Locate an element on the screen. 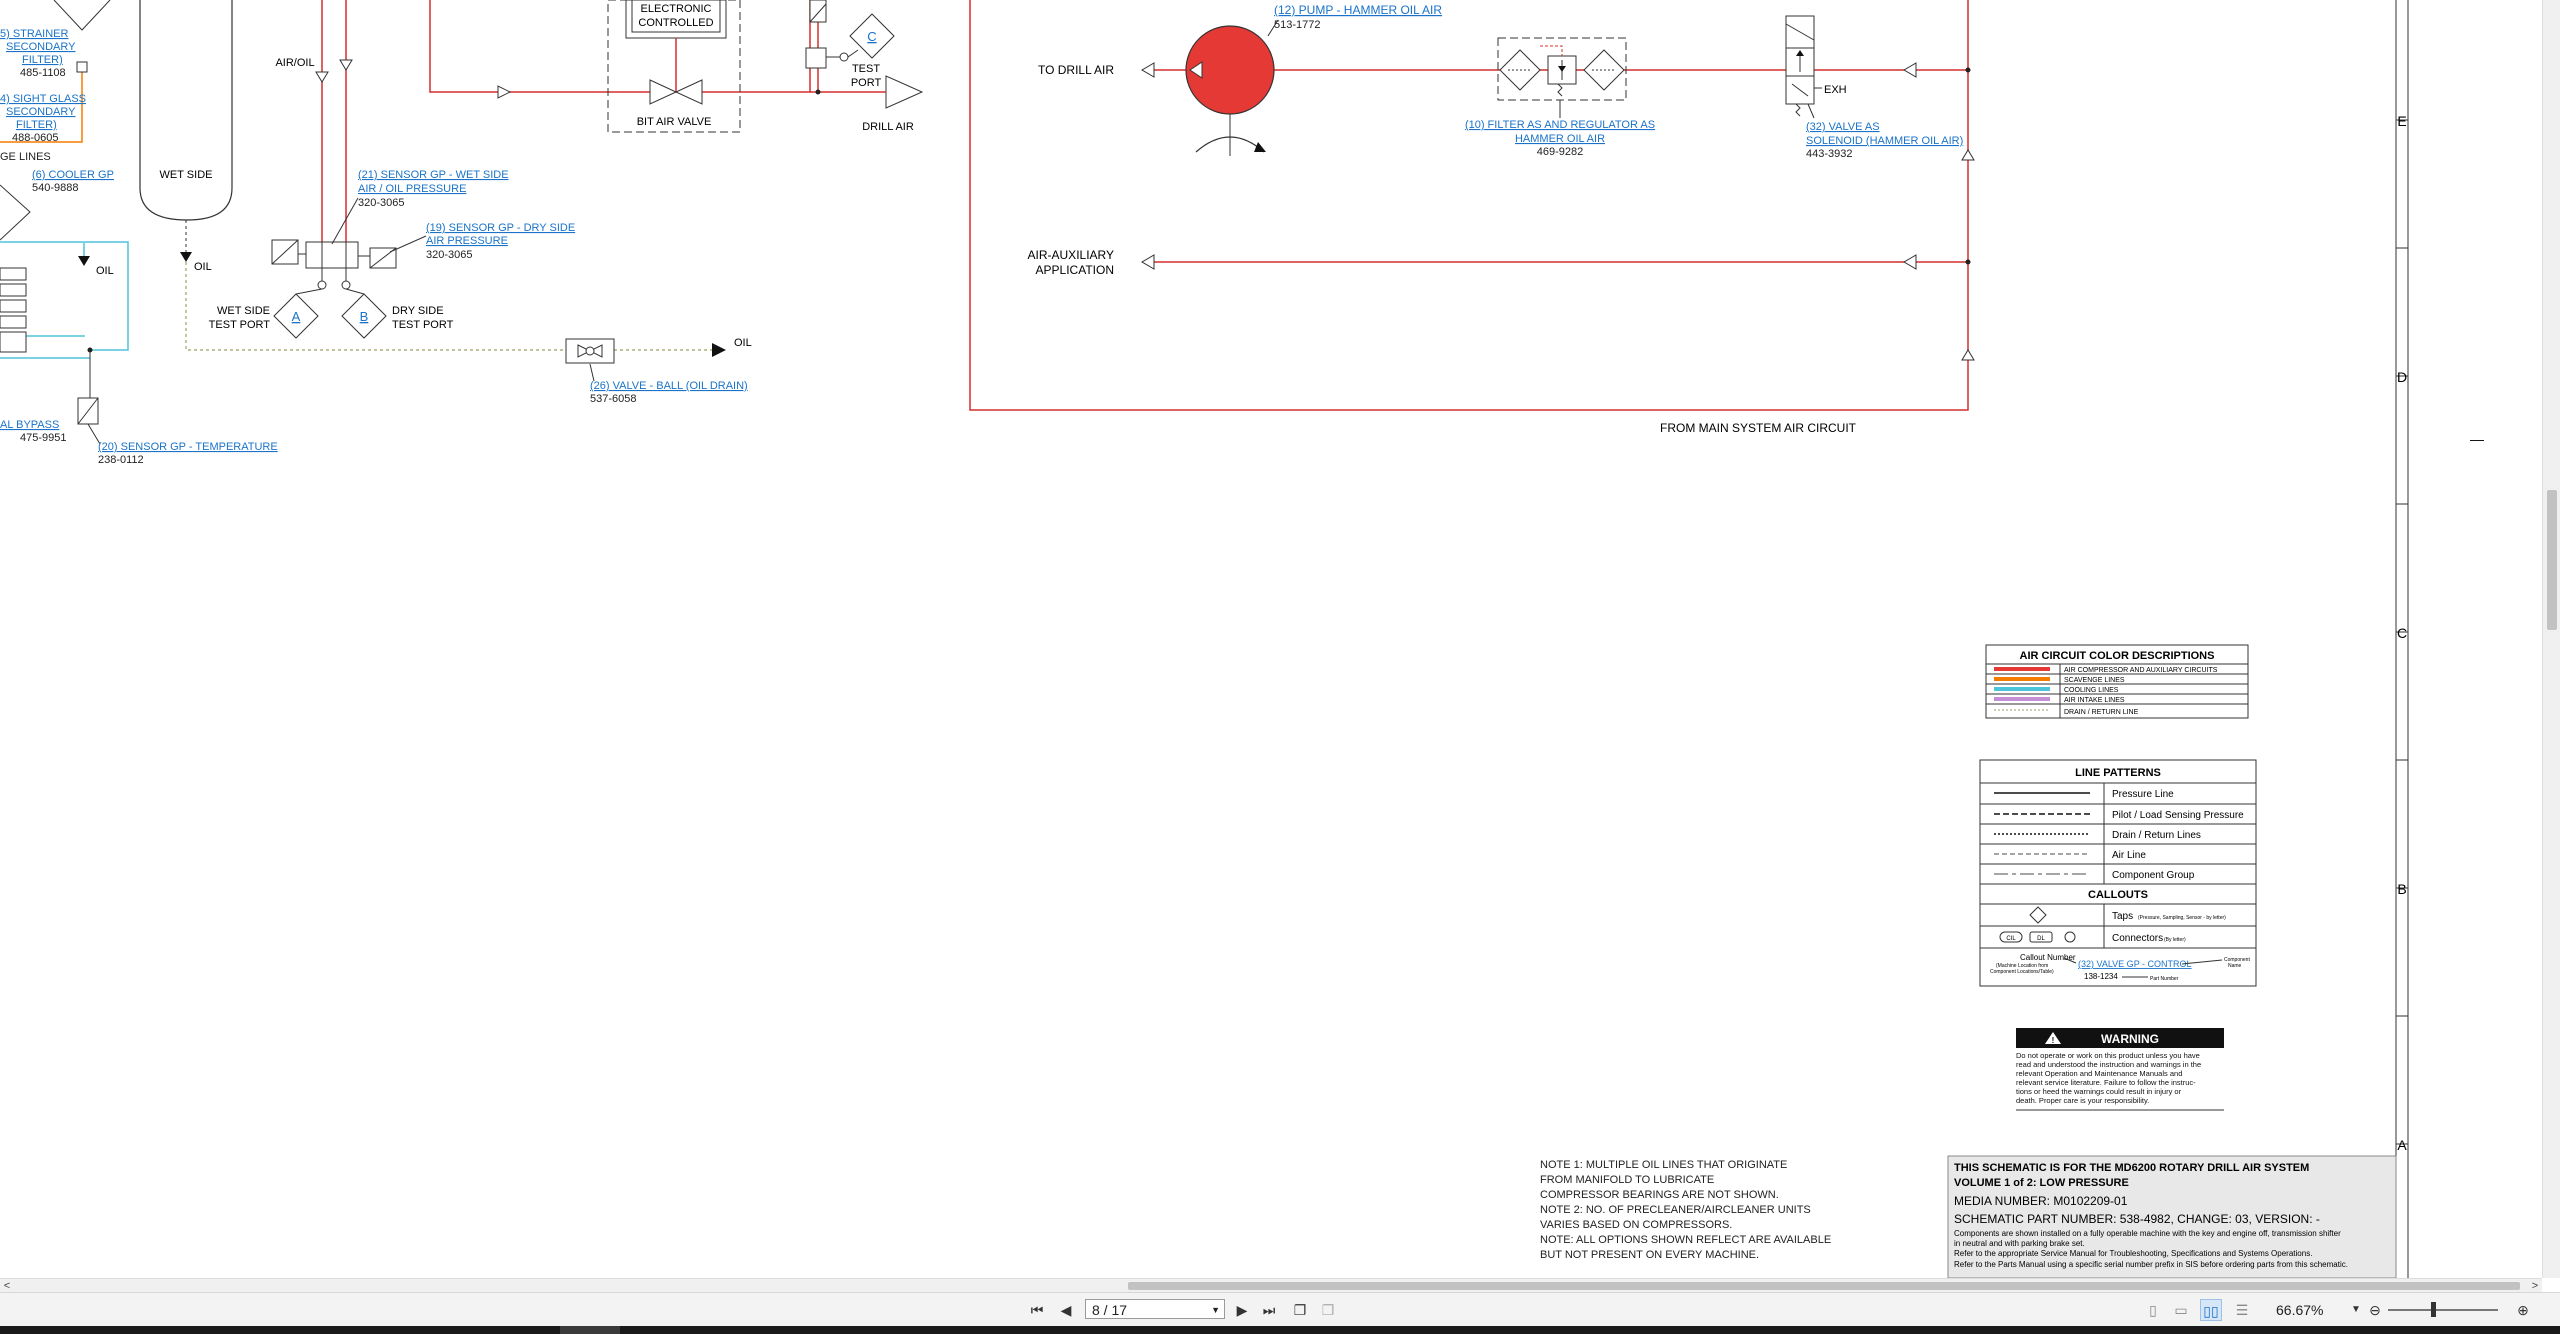  svg-text: COOLING LINES is located at coordinates (2091, 690).